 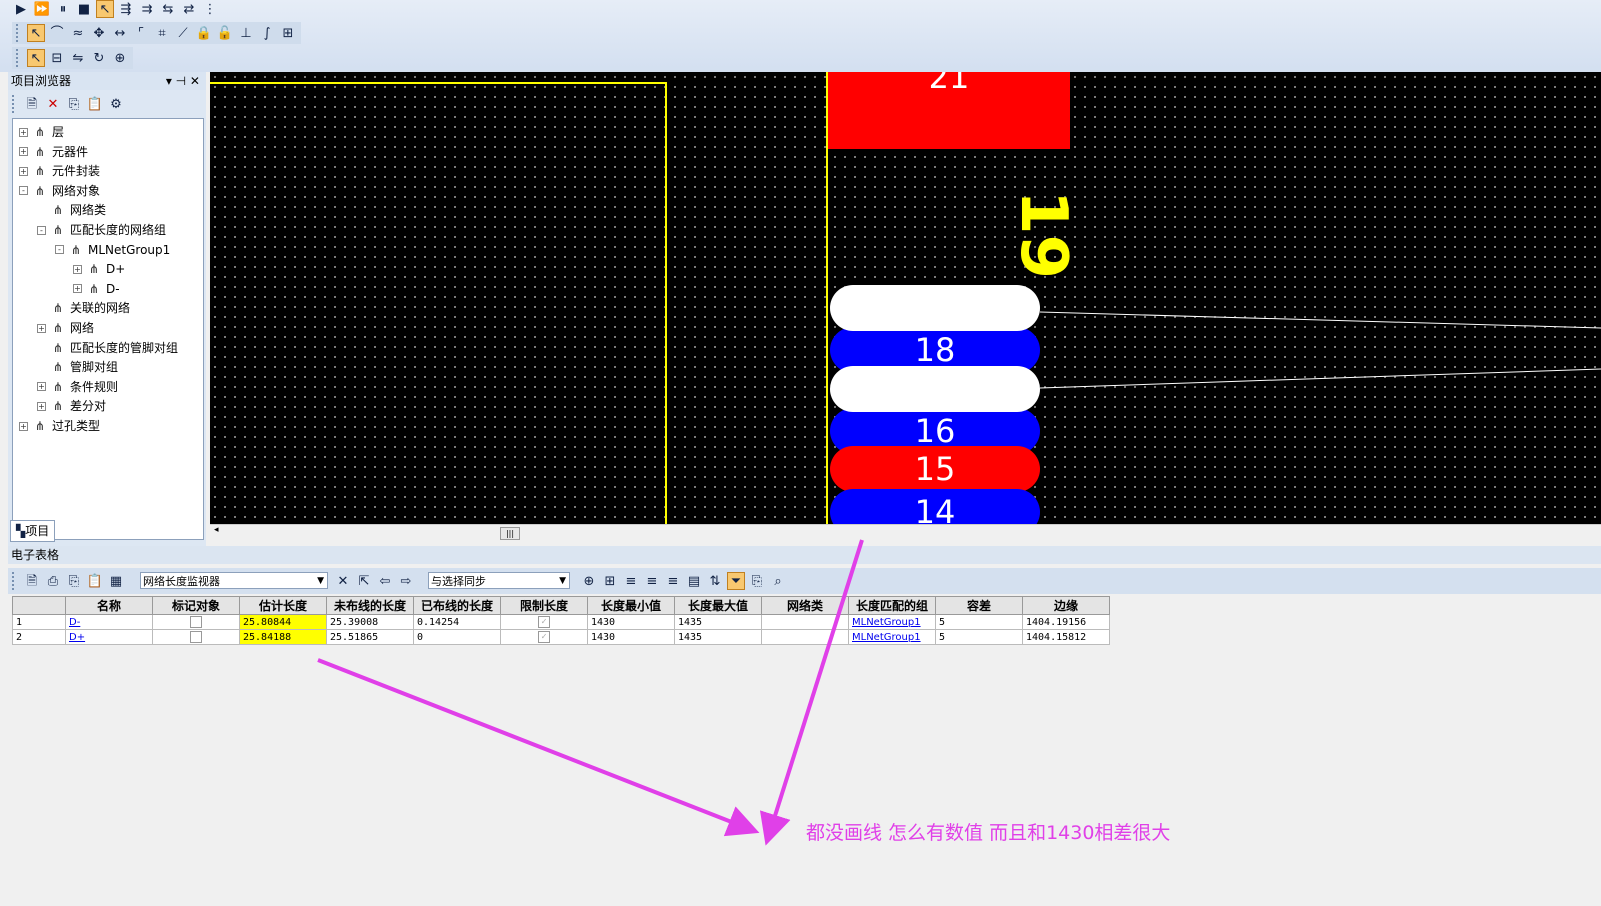 What do you see at coordinates (979, 622) in the screenshot?
I see `tolerance: 5` at bounding box center [979, 622].